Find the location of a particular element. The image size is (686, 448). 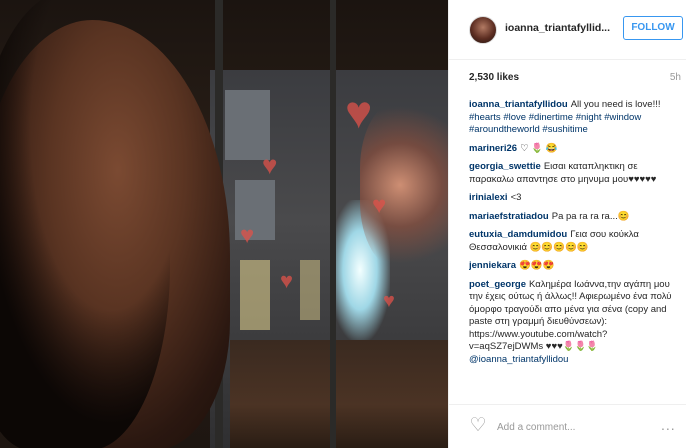

hashtag-link: #sushitime is located at coordinates (564, 129).